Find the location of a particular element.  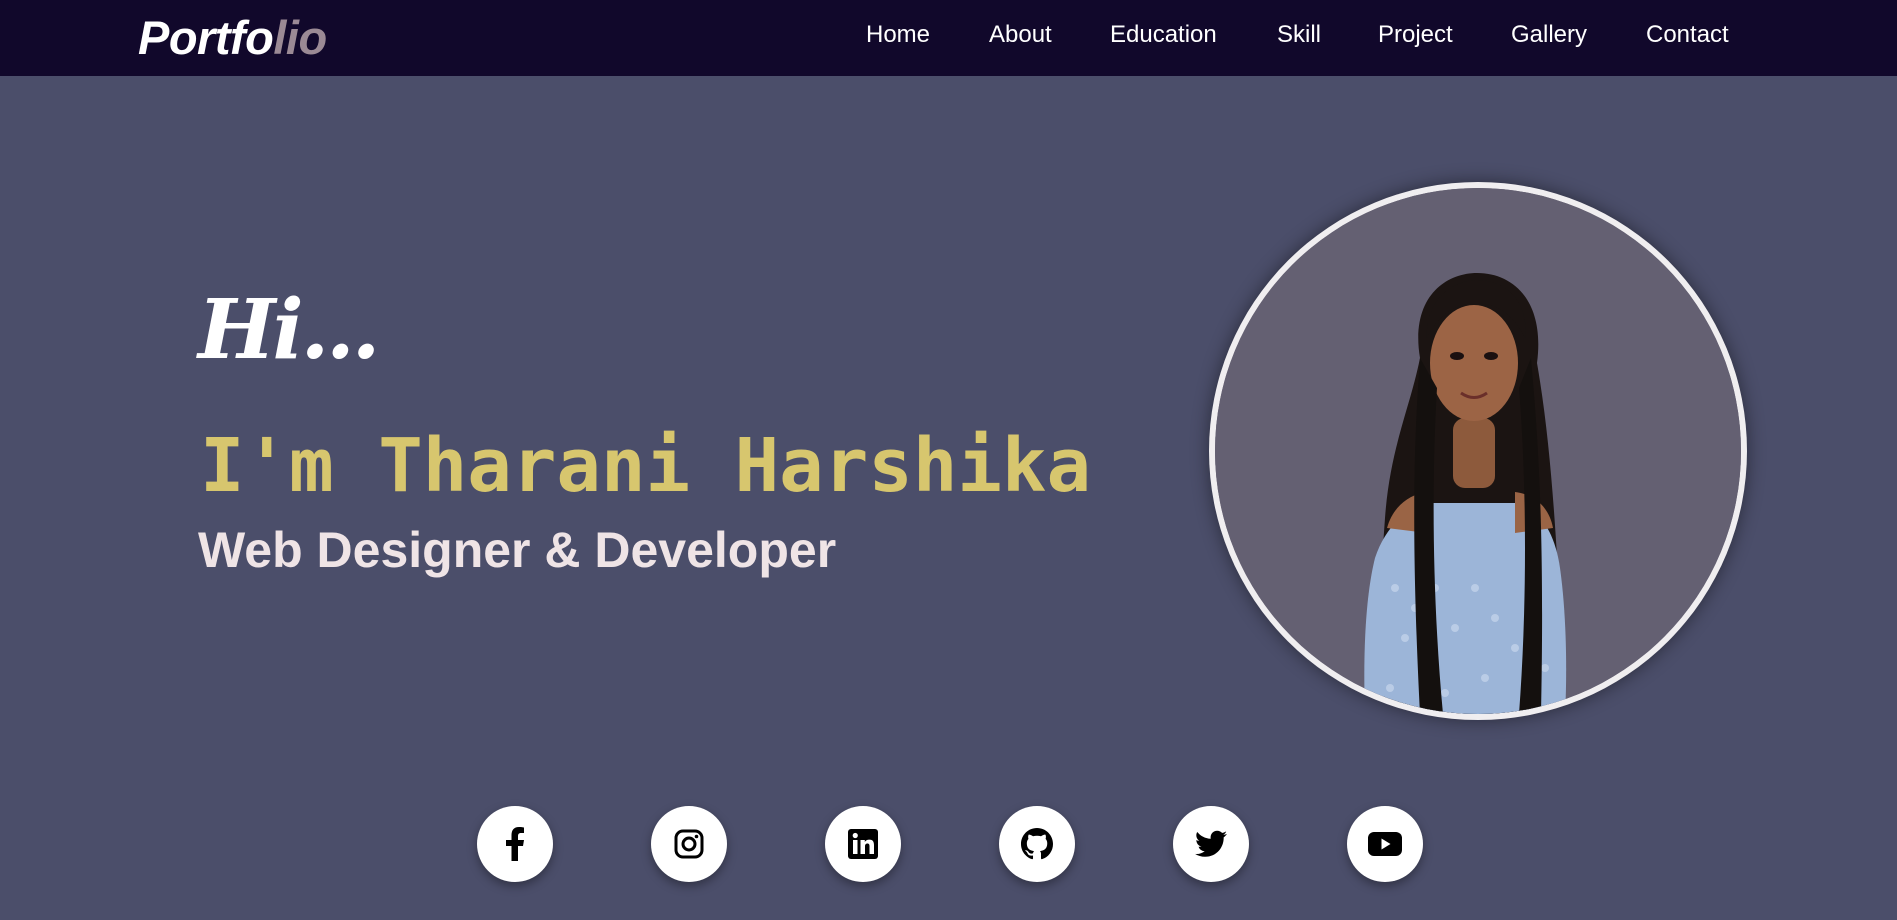

nav-education: Education is located at coordinates (1163, 35).